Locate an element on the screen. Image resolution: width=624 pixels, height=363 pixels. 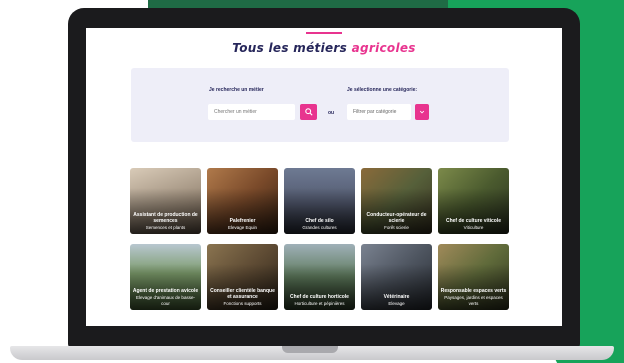
job-search-label: Je recherche un métier is located at coordinates (236, 90).